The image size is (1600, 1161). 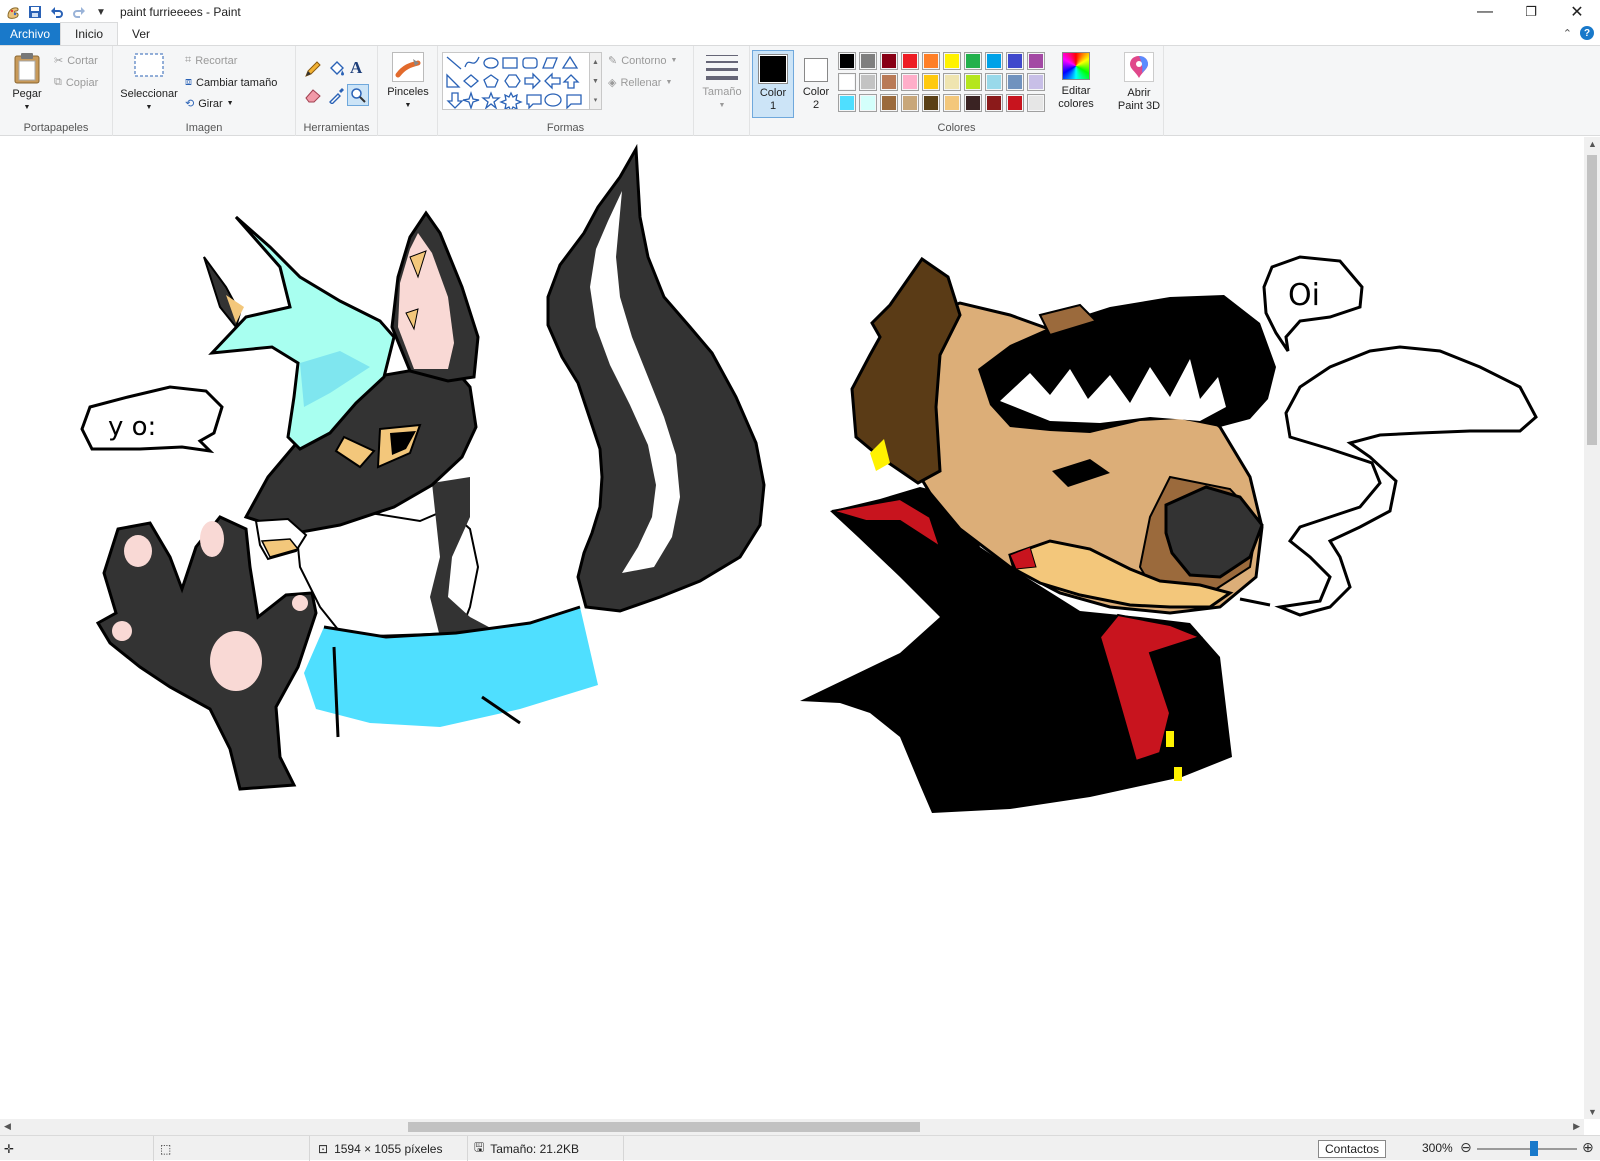 What do you see at coordinates (408, 82) in the screenshot?
I see `brushes-button: Pinceles ▼` at bounding box center [408, 82].